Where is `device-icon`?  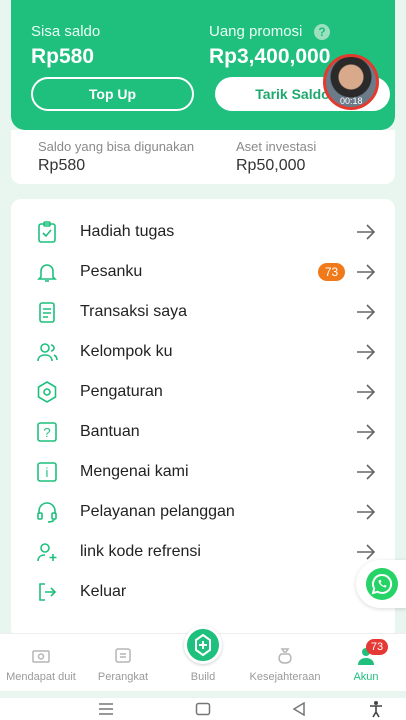
device-icon is located at coordinates (123, 655).